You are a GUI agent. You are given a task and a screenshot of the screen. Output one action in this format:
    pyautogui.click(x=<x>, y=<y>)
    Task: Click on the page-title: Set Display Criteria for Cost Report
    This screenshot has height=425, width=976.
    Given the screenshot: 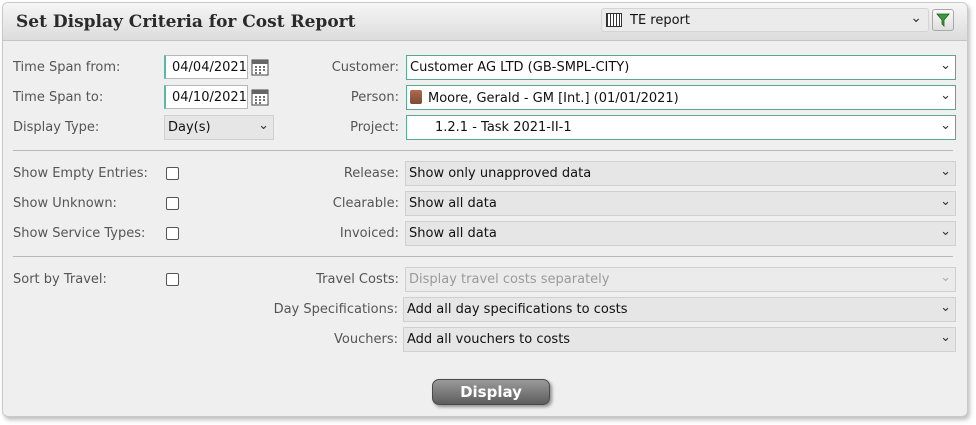 What is the action you would take?
    pyautogui.click(x=186, y=22)
    